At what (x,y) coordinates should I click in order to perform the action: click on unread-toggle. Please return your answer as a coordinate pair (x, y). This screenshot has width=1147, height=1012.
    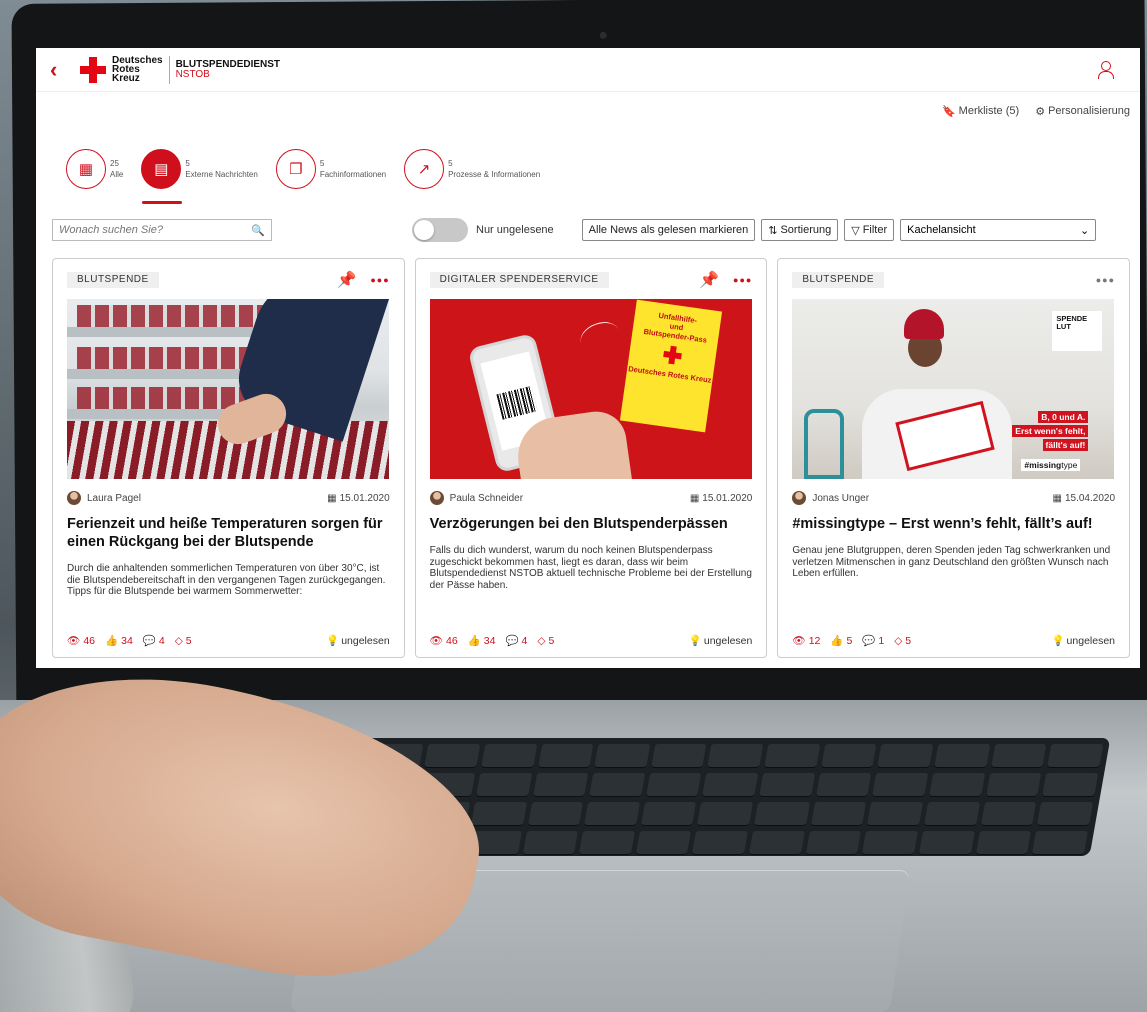
    Looking at the image, I should click on (440, 230).